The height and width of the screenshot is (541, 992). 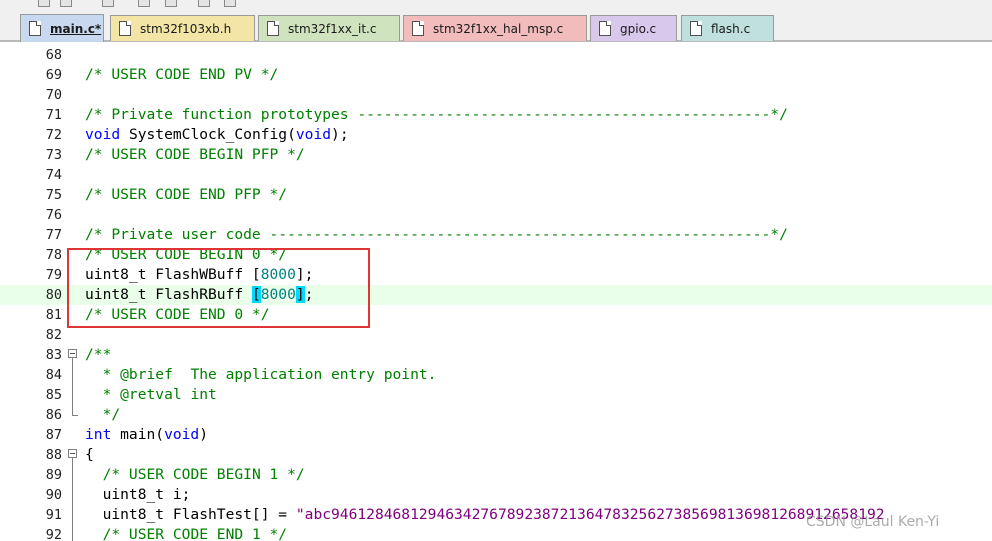 I want to click on code-line: 83 /**, so click(x=496, y=355).